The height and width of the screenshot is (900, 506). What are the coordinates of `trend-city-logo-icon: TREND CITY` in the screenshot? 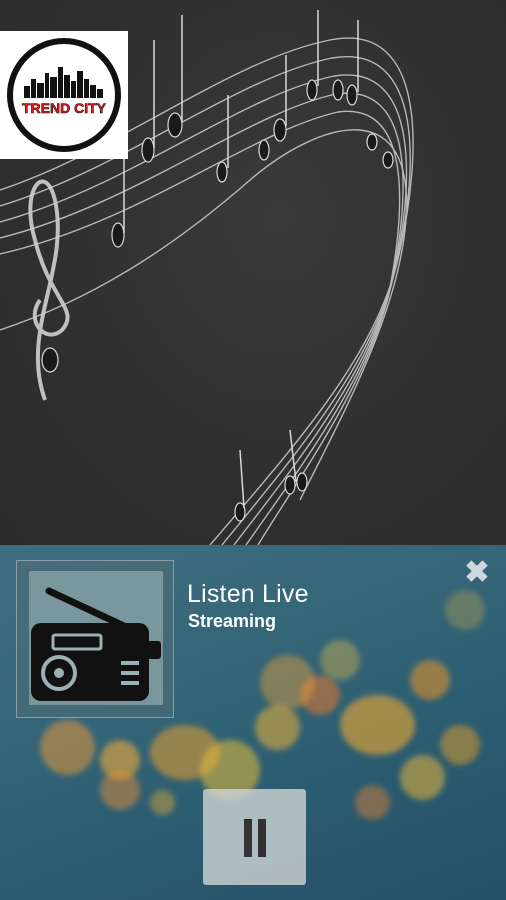 It's located at (64, 95).